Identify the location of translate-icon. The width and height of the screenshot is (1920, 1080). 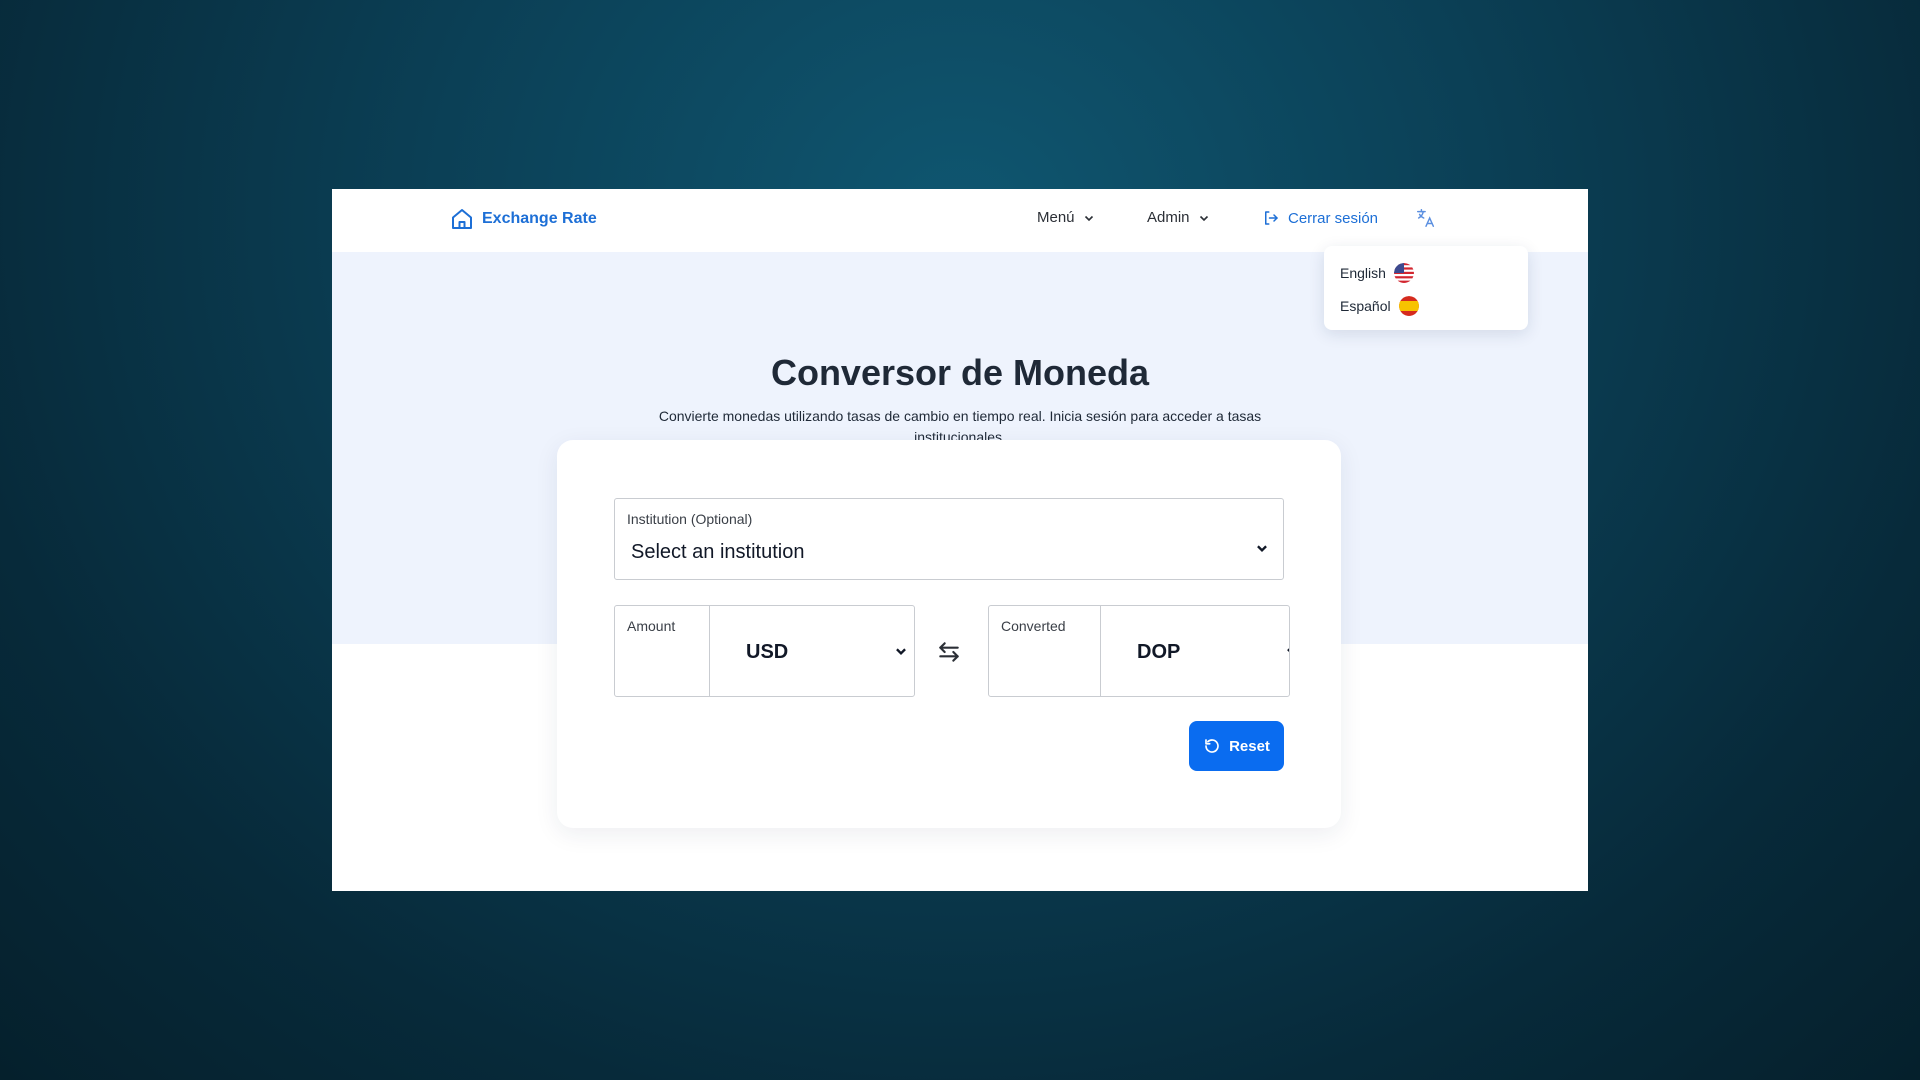
(1426, 218).